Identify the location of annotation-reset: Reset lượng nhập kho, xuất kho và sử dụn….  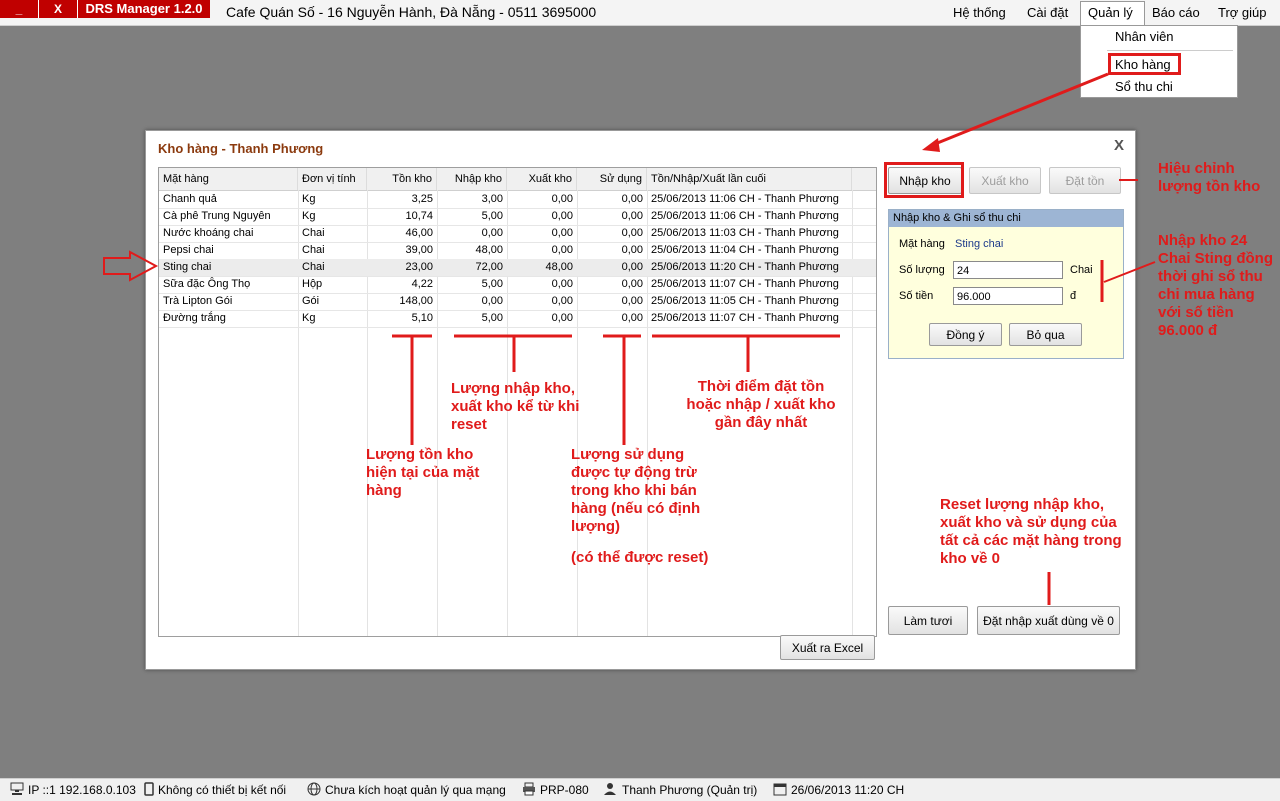
(1031, 531).